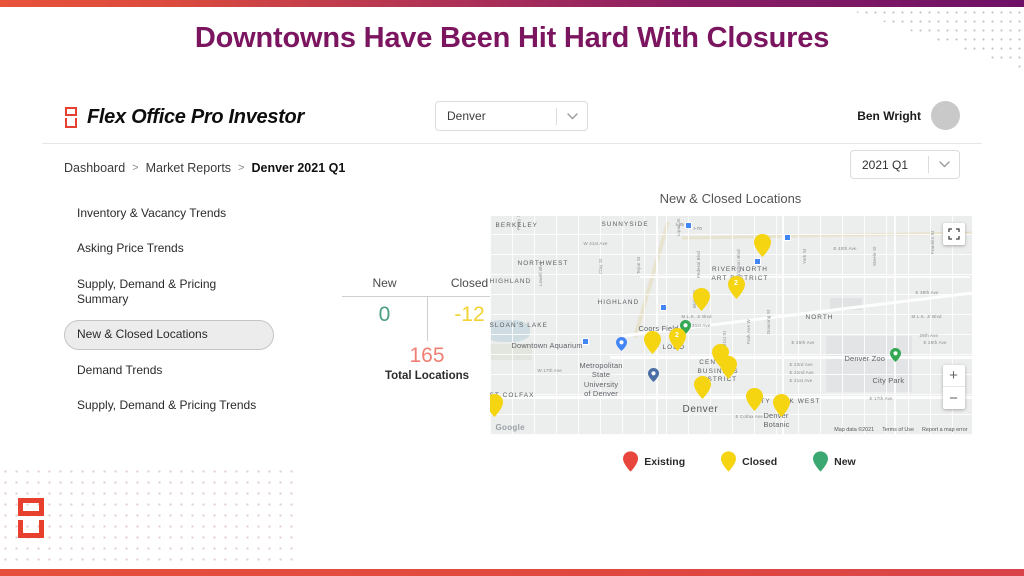 The width and height of the screenshot is (1024, 576). I want to click on nav-item-supply-demand-pricing-summary: Supply, Demand & Pricing Summary, so click(169, 292).